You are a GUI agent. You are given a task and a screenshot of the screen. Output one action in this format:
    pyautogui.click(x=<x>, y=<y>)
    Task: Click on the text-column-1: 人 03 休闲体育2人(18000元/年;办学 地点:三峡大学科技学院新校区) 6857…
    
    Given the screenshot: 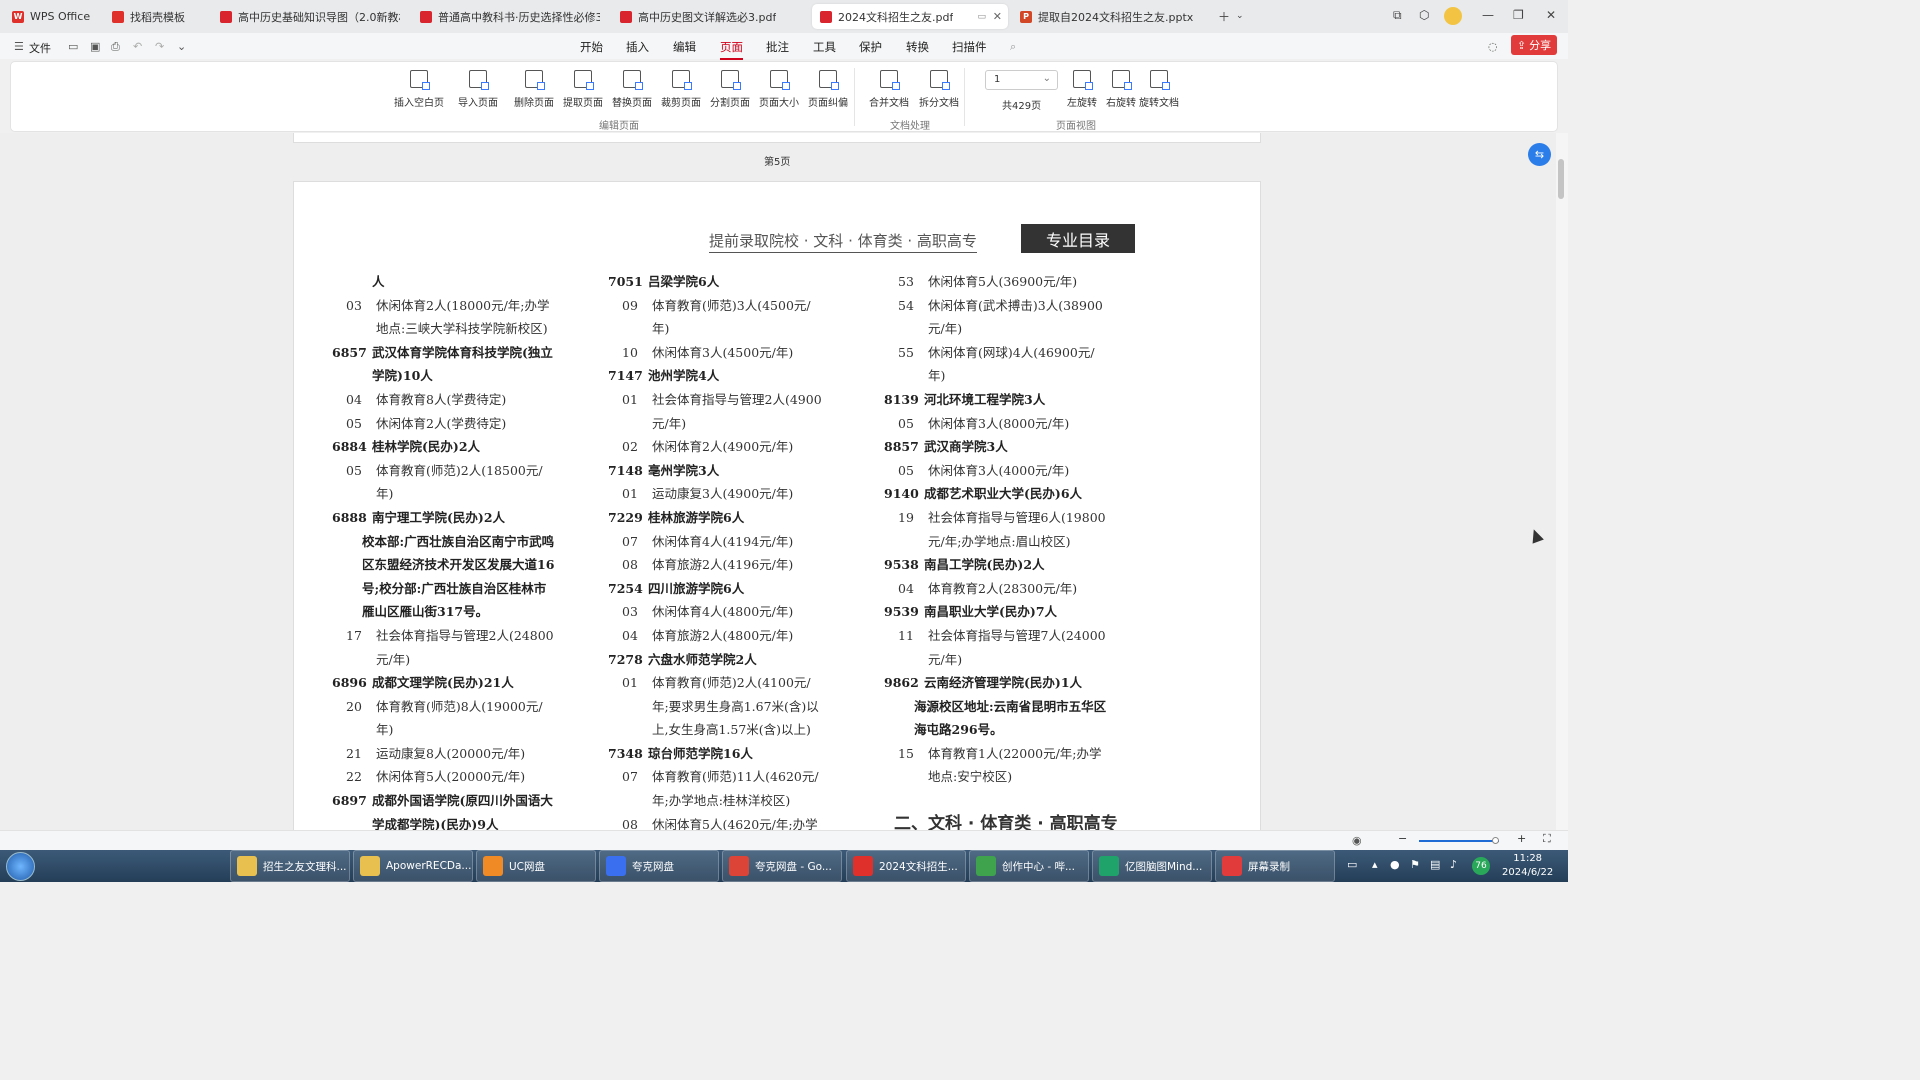 What is the action you would take?
    pyautogui.click(x=458, y=550)
    